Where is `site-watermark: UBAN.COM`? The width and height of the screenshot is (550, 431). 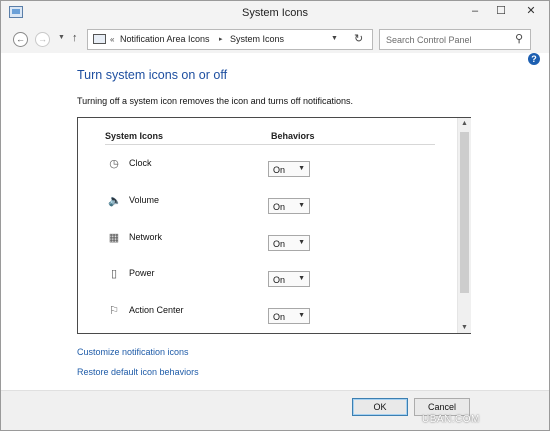 site-watermark: UBAN.COM is located at coordinates (451, 419).